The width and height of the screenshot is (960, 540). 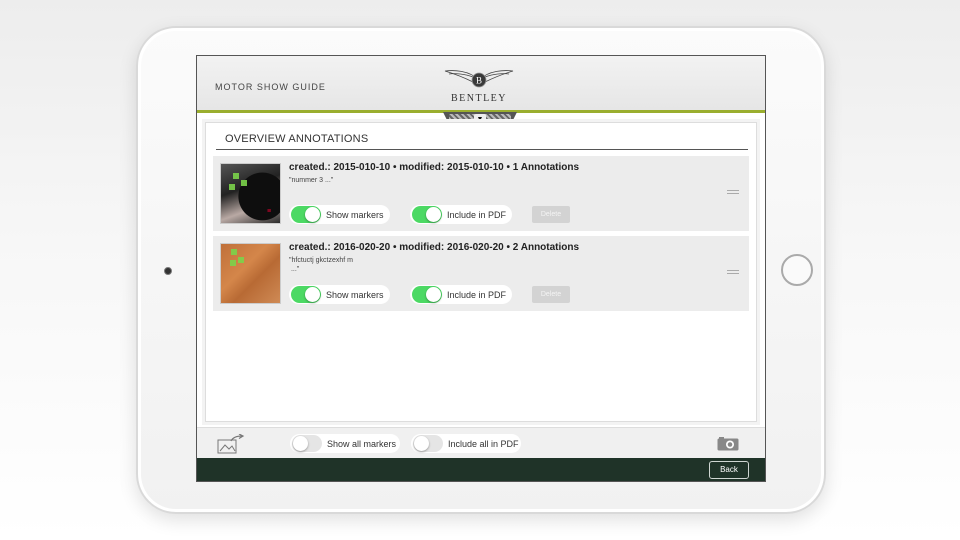 I want to click on annotation-thumbnail, so click(x=250, y=273).